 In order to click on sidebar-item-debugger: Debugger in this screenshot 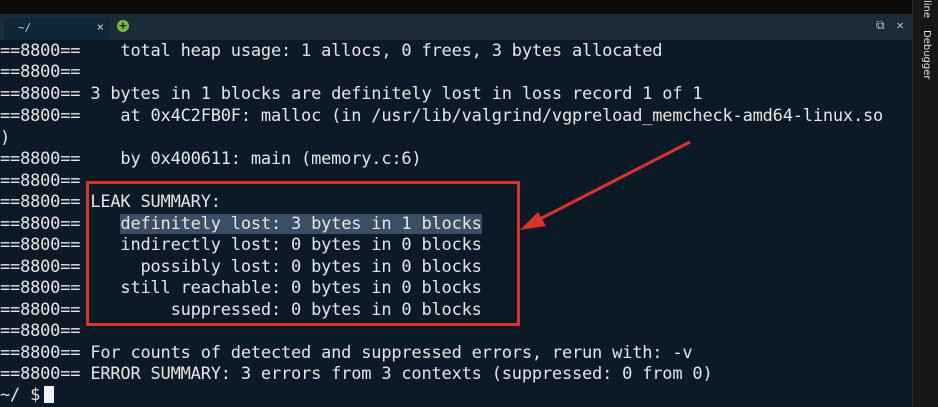, I will do `click(926, 55)`.